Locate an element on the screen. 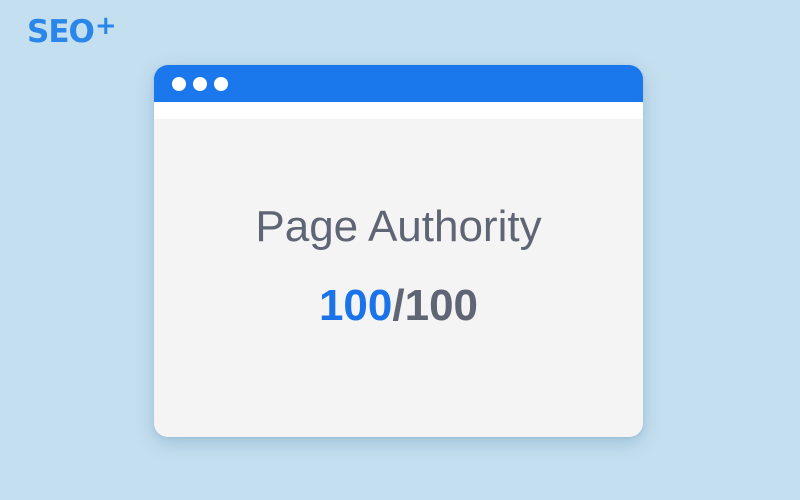 The width and height of the screenshot is (800, 500). score-max: 100 is located at coordinates (441, 305).